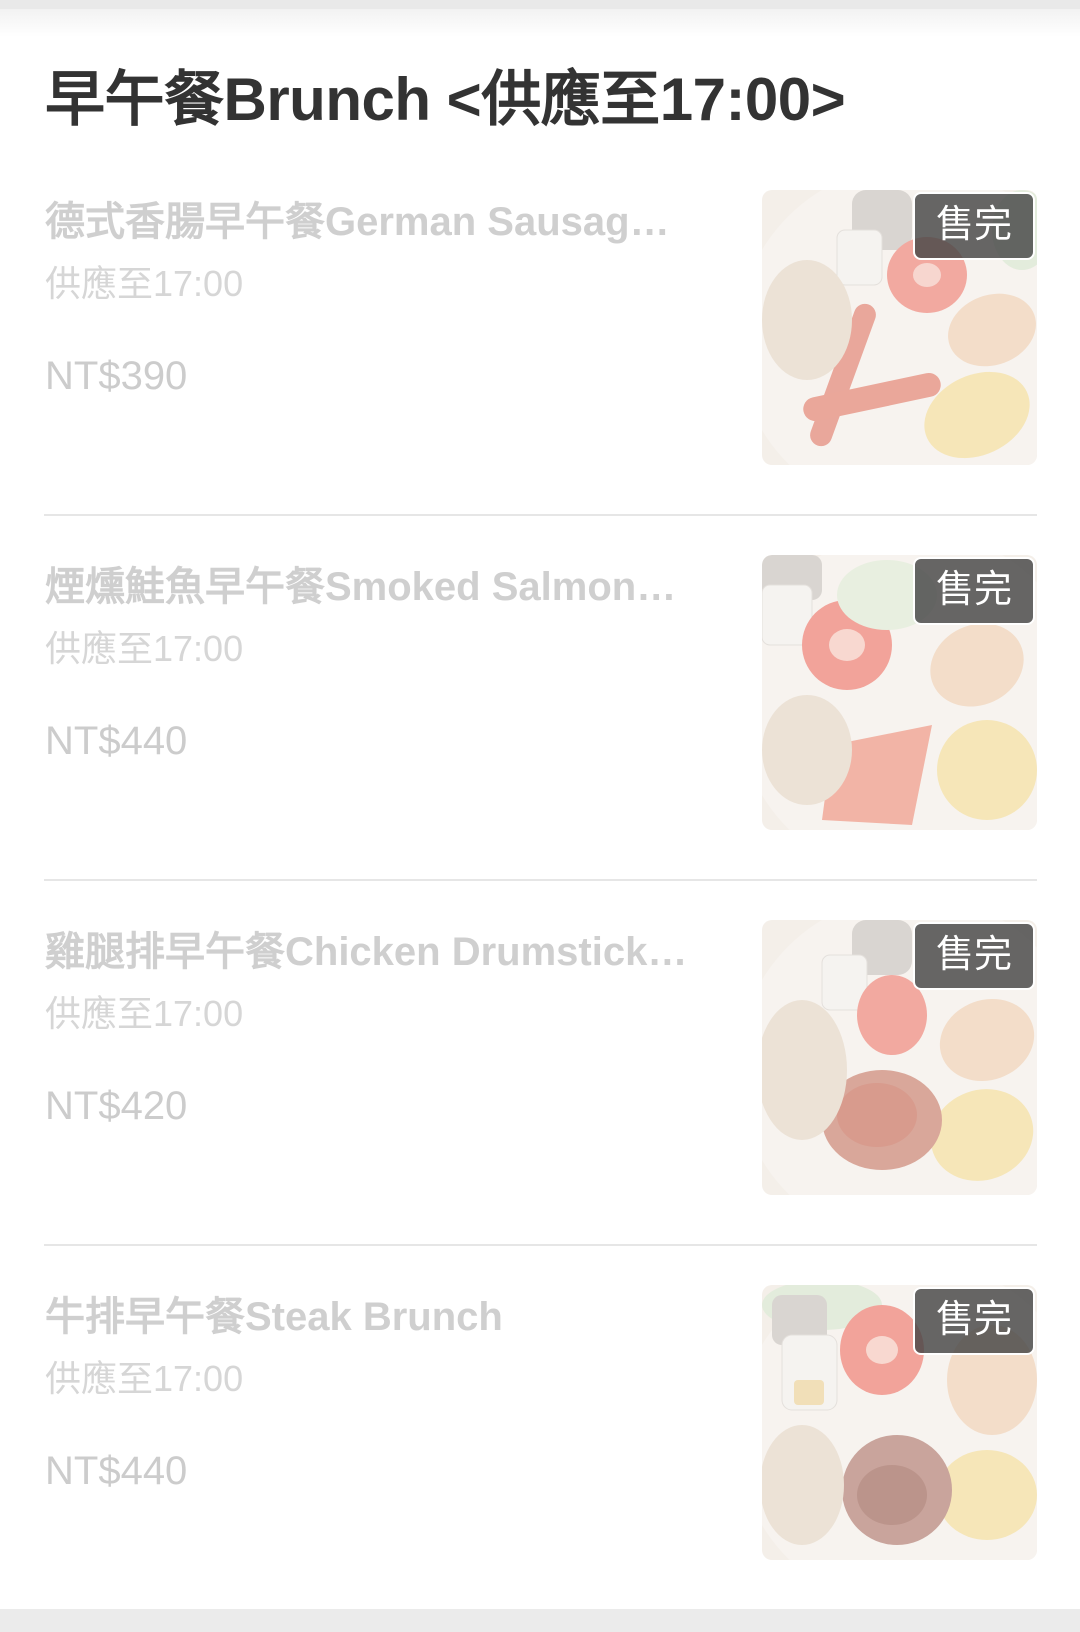  Describe the element at coordinates (540, 23) in the screenshot. I see `header-shadow` at that location.